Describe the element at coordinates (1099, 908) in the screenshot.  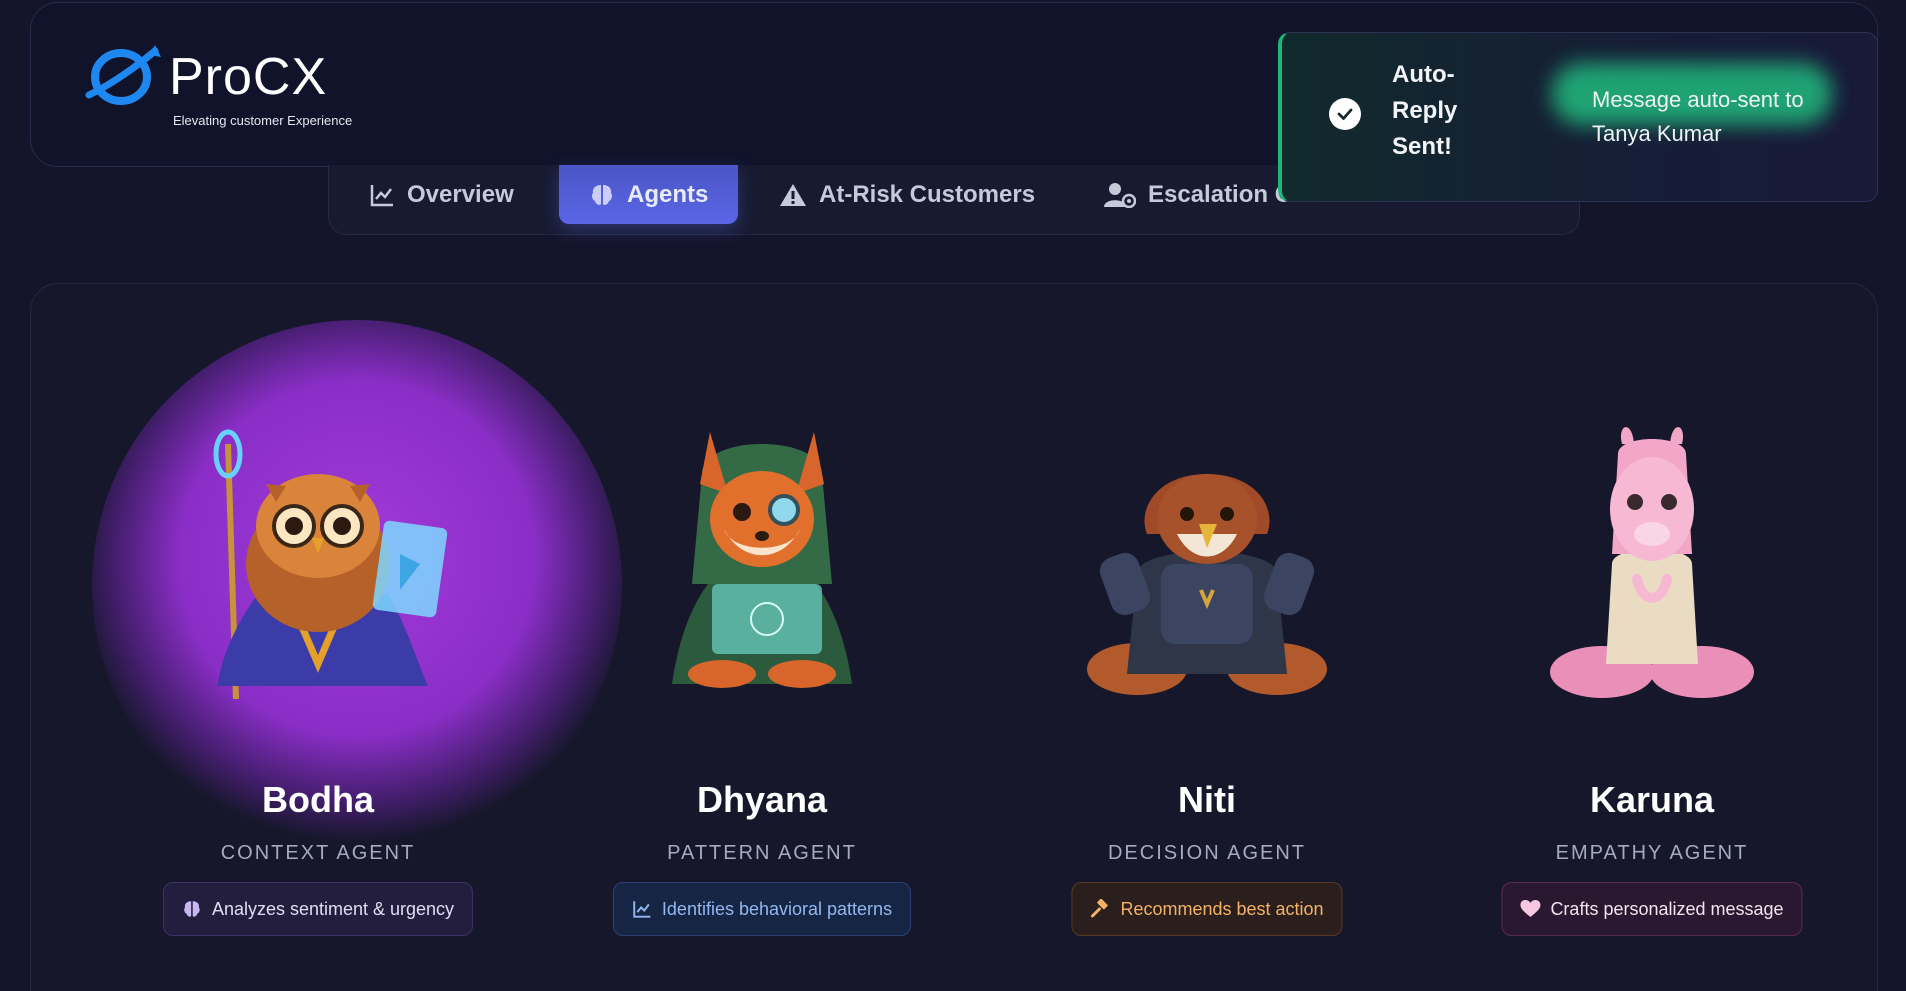
I see `gavel-icon` at that location.